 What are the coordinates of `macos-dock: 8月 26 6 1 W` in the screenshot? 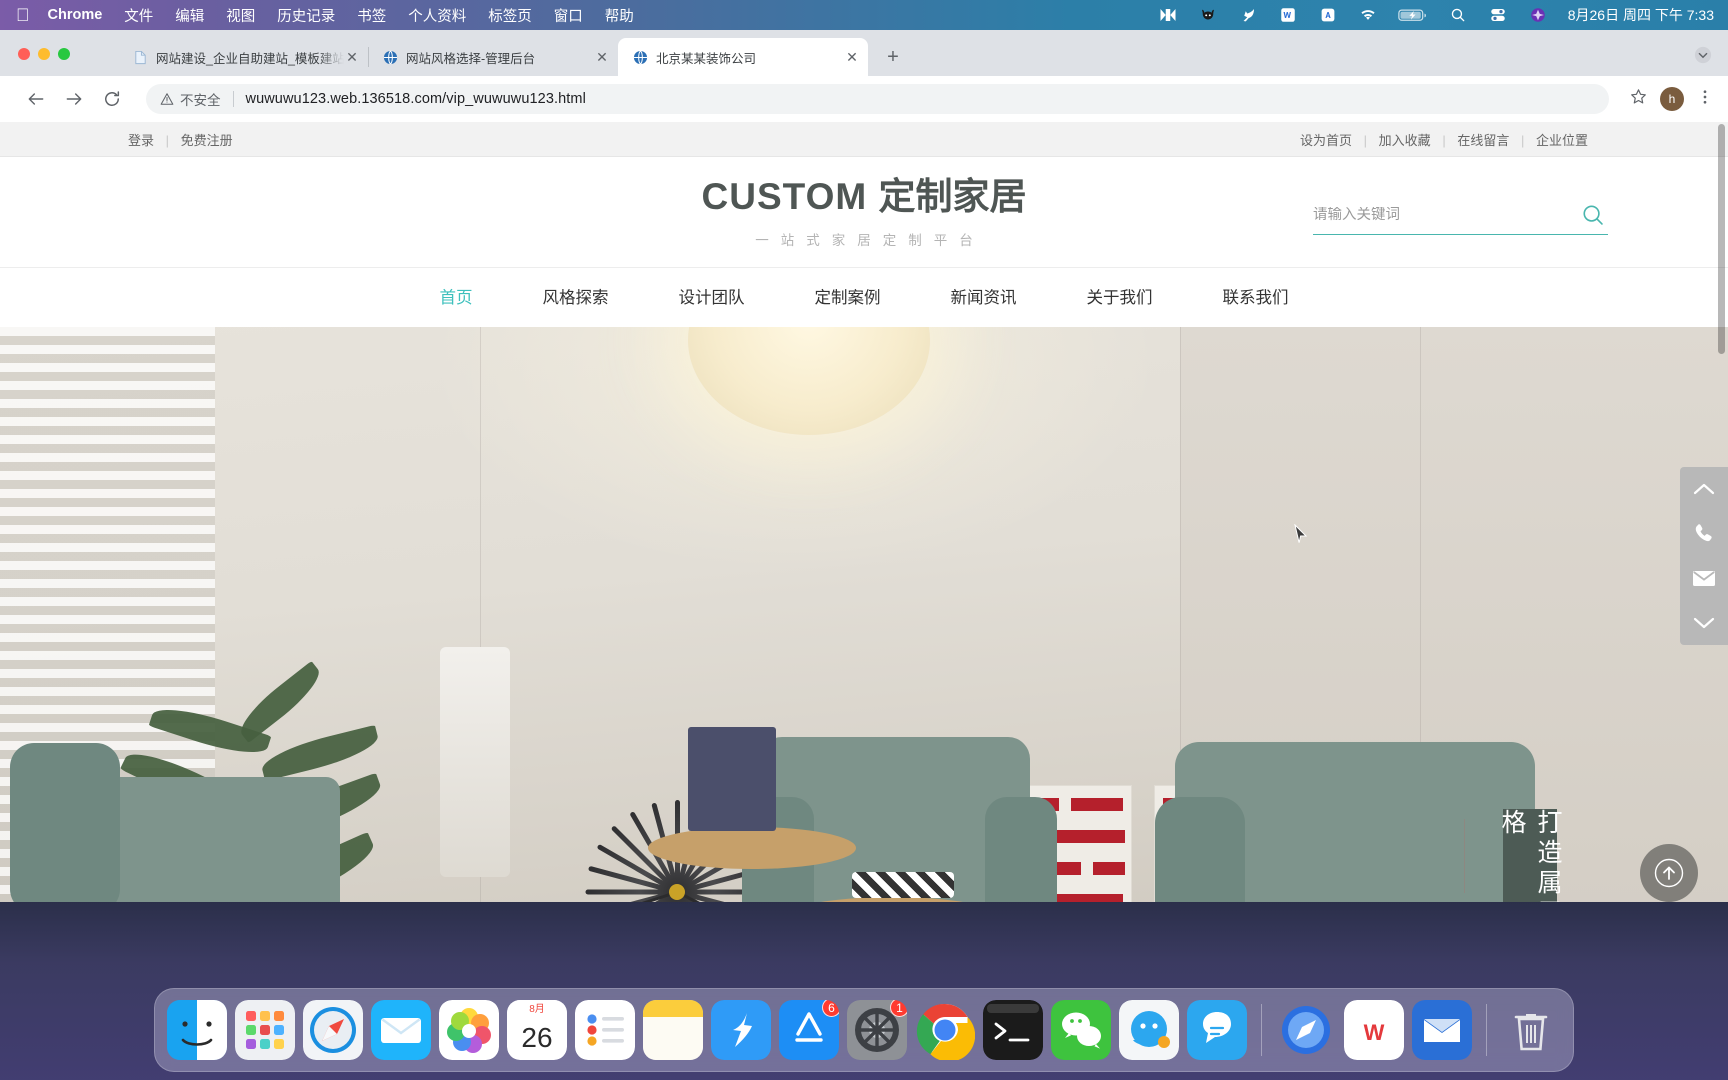 It's located at (864, 1030).